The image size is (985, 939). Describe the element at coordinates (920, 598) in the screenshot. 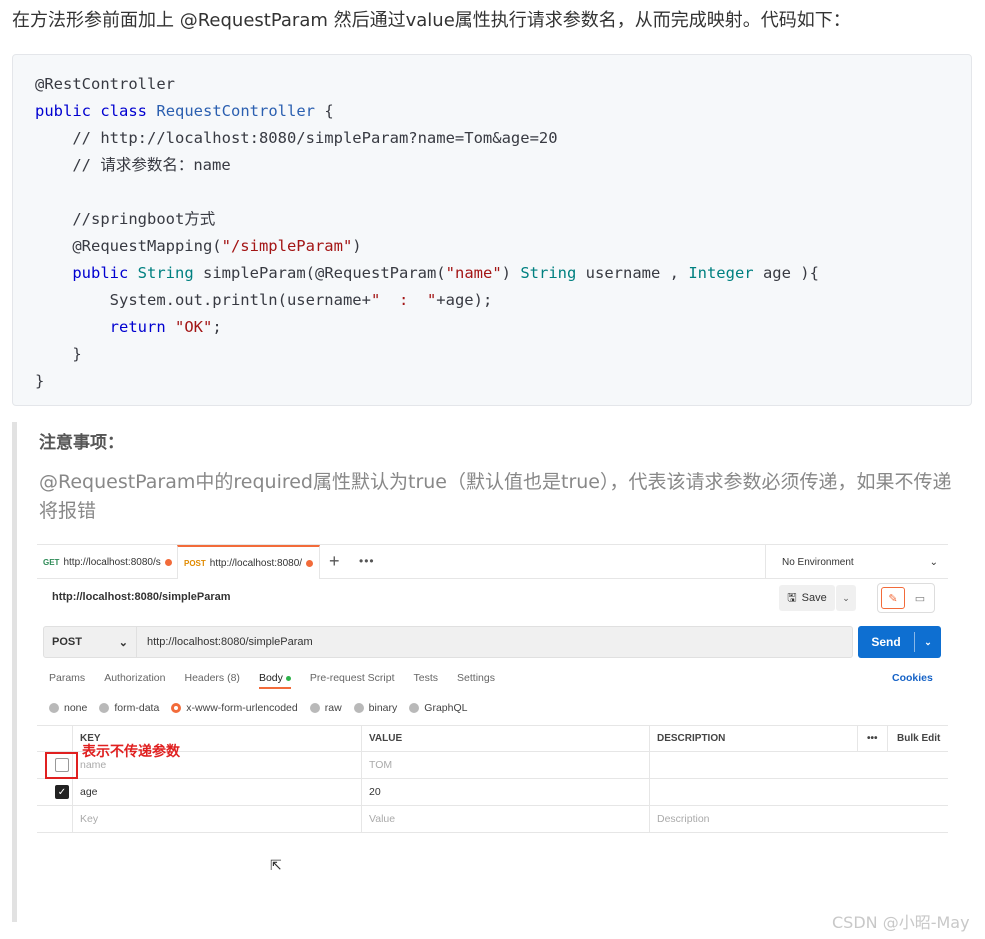

I see `comment-icon: ▭` at that location.